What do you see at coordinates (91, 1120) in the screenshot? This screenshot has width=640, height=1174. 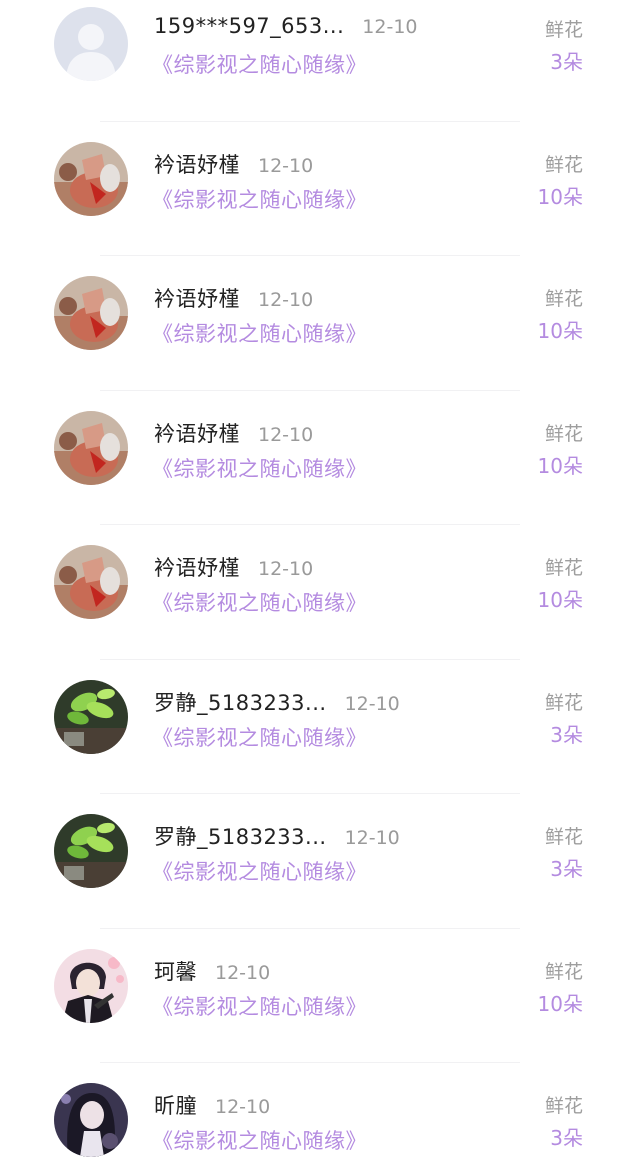 I see `avatar-anime-girl-icon` at bounding box center [91, 1120].